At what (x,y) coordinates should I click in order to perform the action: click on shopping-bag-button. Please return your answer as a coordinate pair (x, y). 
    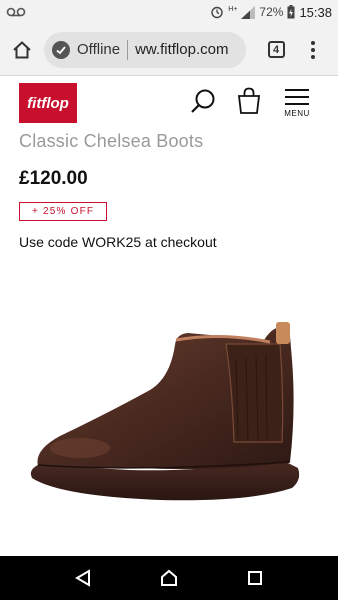
    Looking at the image, I should click on (249, 101).